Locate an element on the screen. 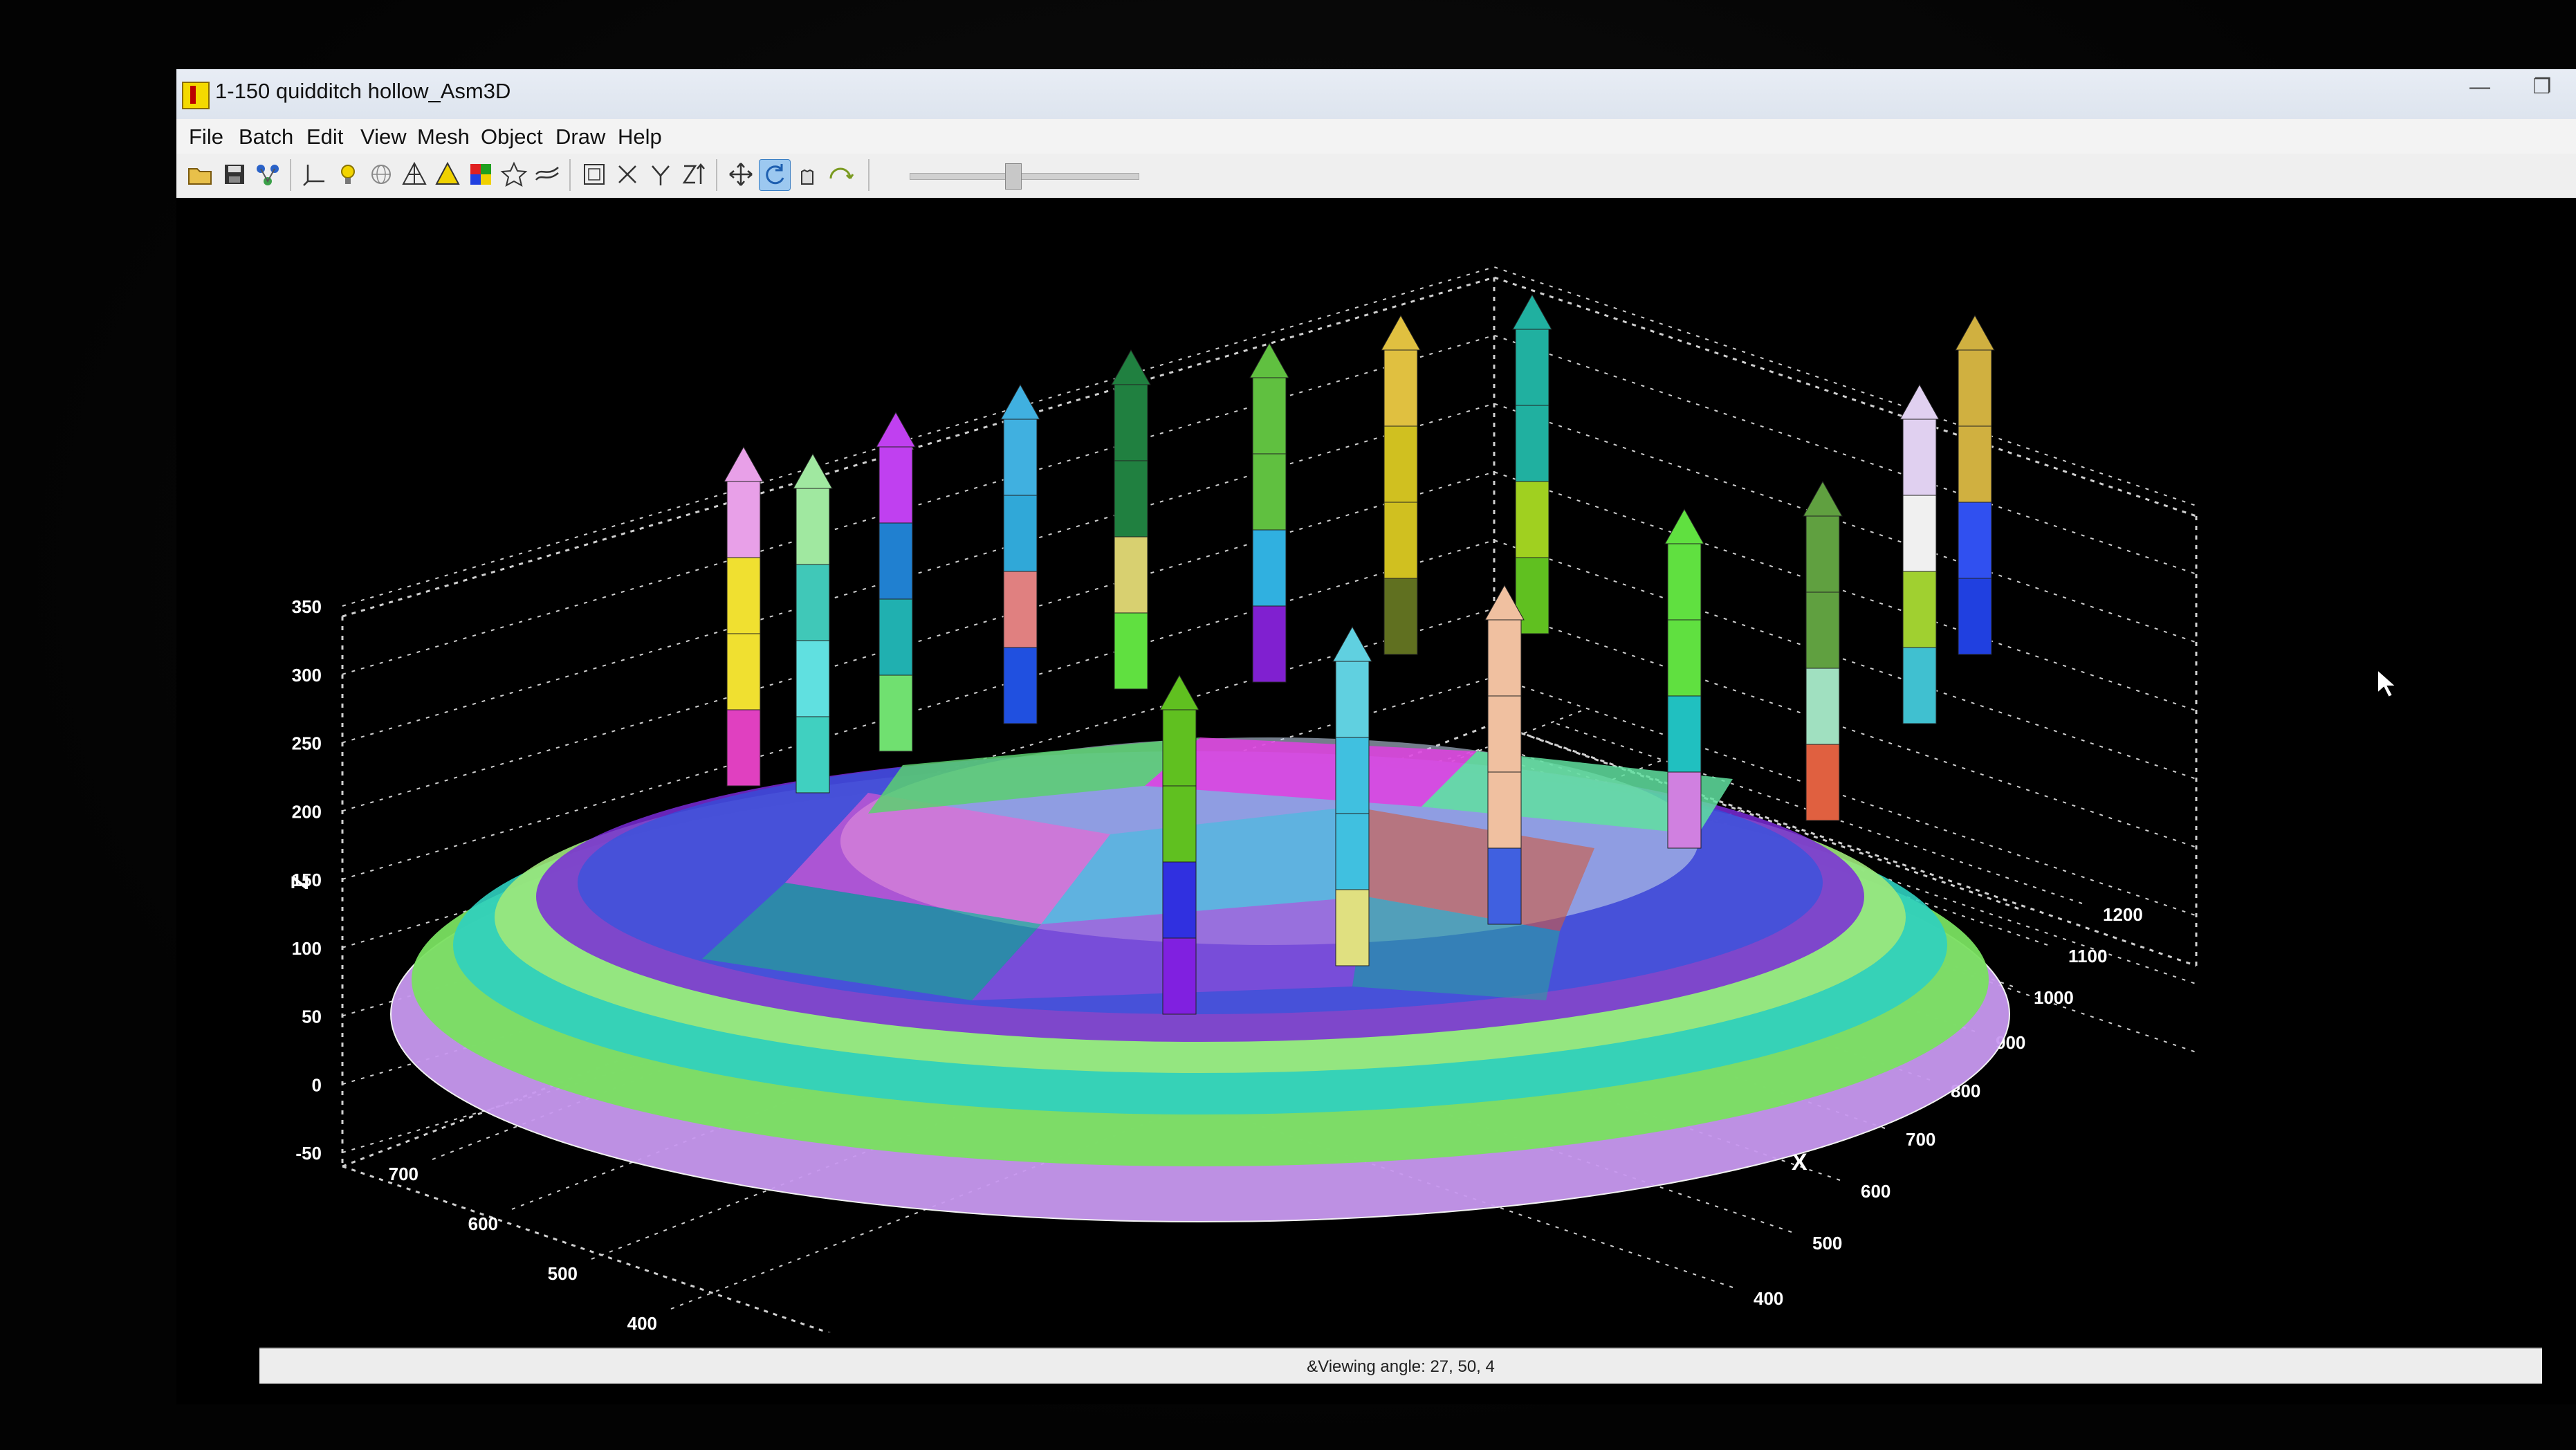  z-tick-label: 250 is located at coordinates (307, 743).